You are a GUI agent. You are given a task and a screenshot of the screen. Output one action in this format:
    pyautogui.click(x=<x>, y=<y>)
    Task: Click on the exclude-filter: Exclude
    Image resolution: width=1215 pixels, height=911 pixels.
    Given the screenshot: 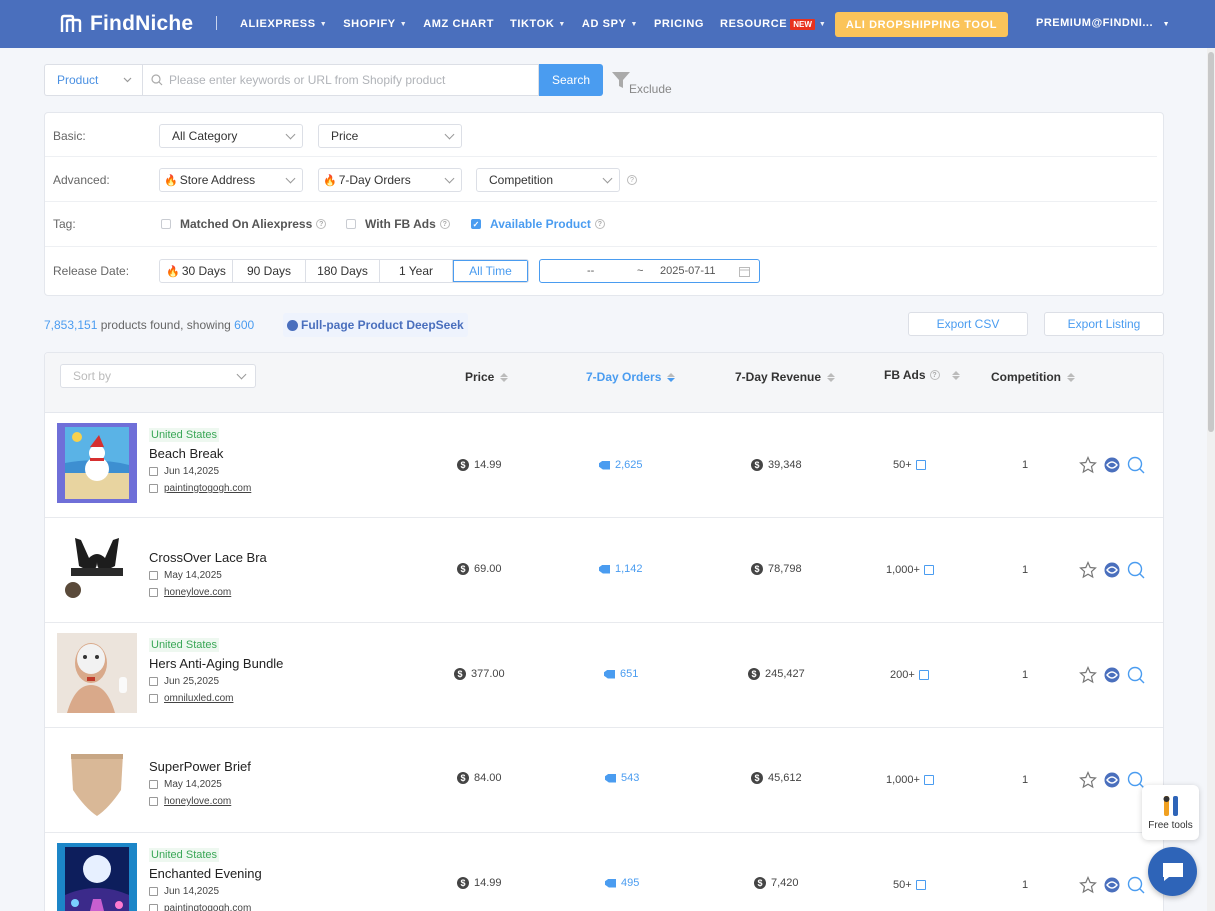 What is the action you would take?
    pyautogui.click(x=641, y=83)
    